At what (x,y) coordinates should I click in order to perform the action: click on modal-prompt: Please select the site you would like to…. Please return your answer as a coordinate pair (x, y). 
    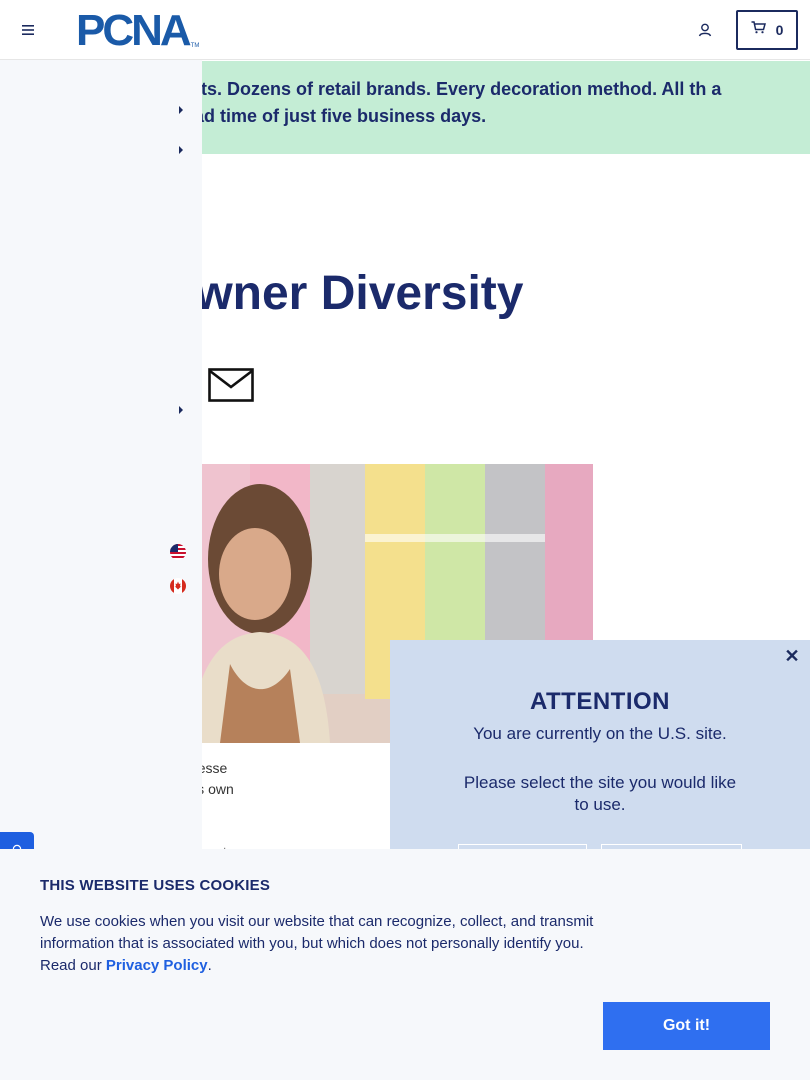
    Looking at the image, I should click on (600, 793).